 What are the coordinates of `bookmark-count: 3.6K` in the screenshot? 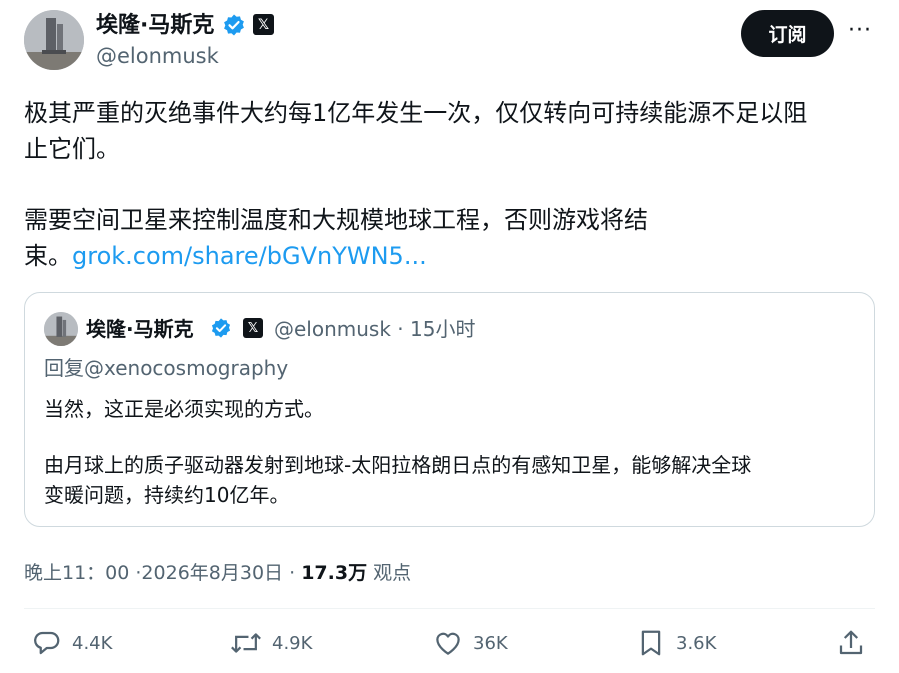 It's located at (696, 643).